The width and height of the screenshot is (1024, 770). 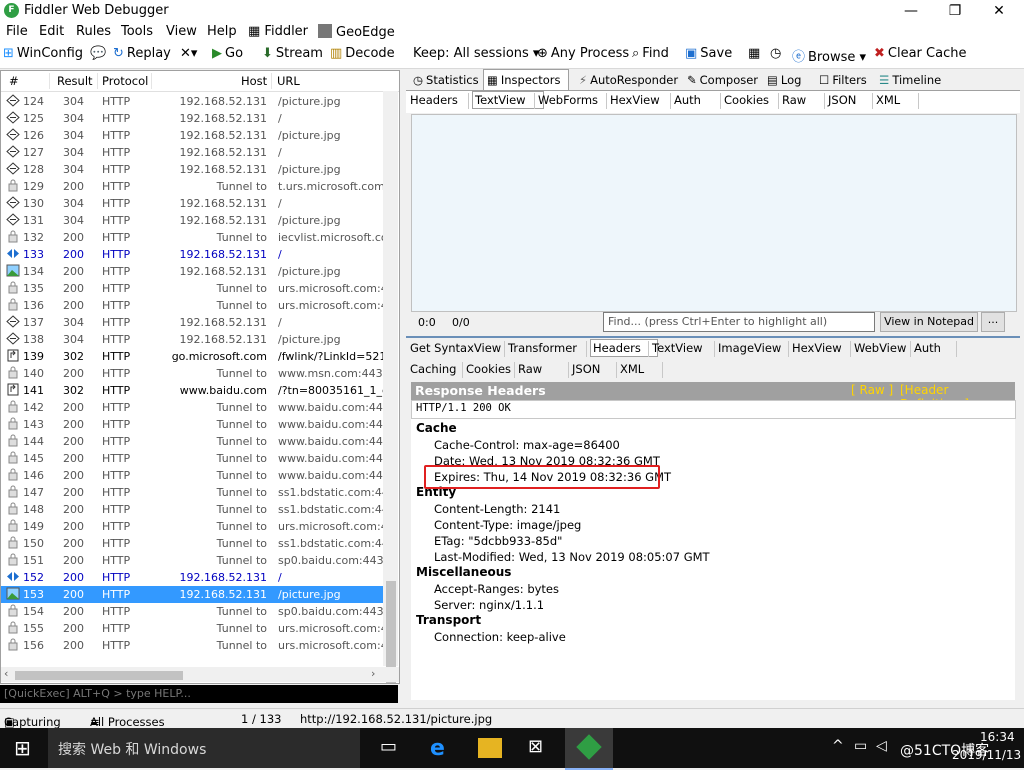 What do you see at coordinates (188, 53) in the screenshot?
I see `remove-sessions-button: ✕▾` at bounding box center [188, 53].